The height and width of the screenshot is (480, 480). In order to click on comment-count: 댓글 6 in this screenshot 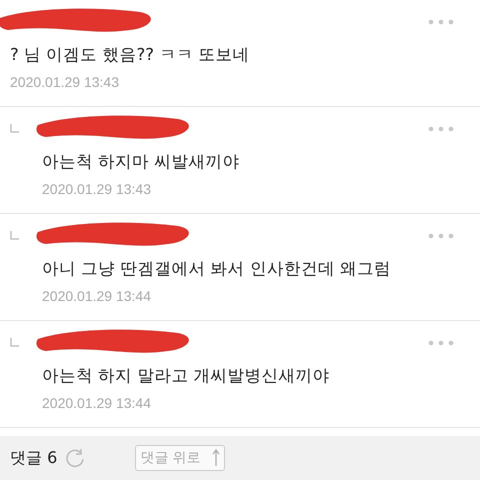, I will do `click(34, 458)`.